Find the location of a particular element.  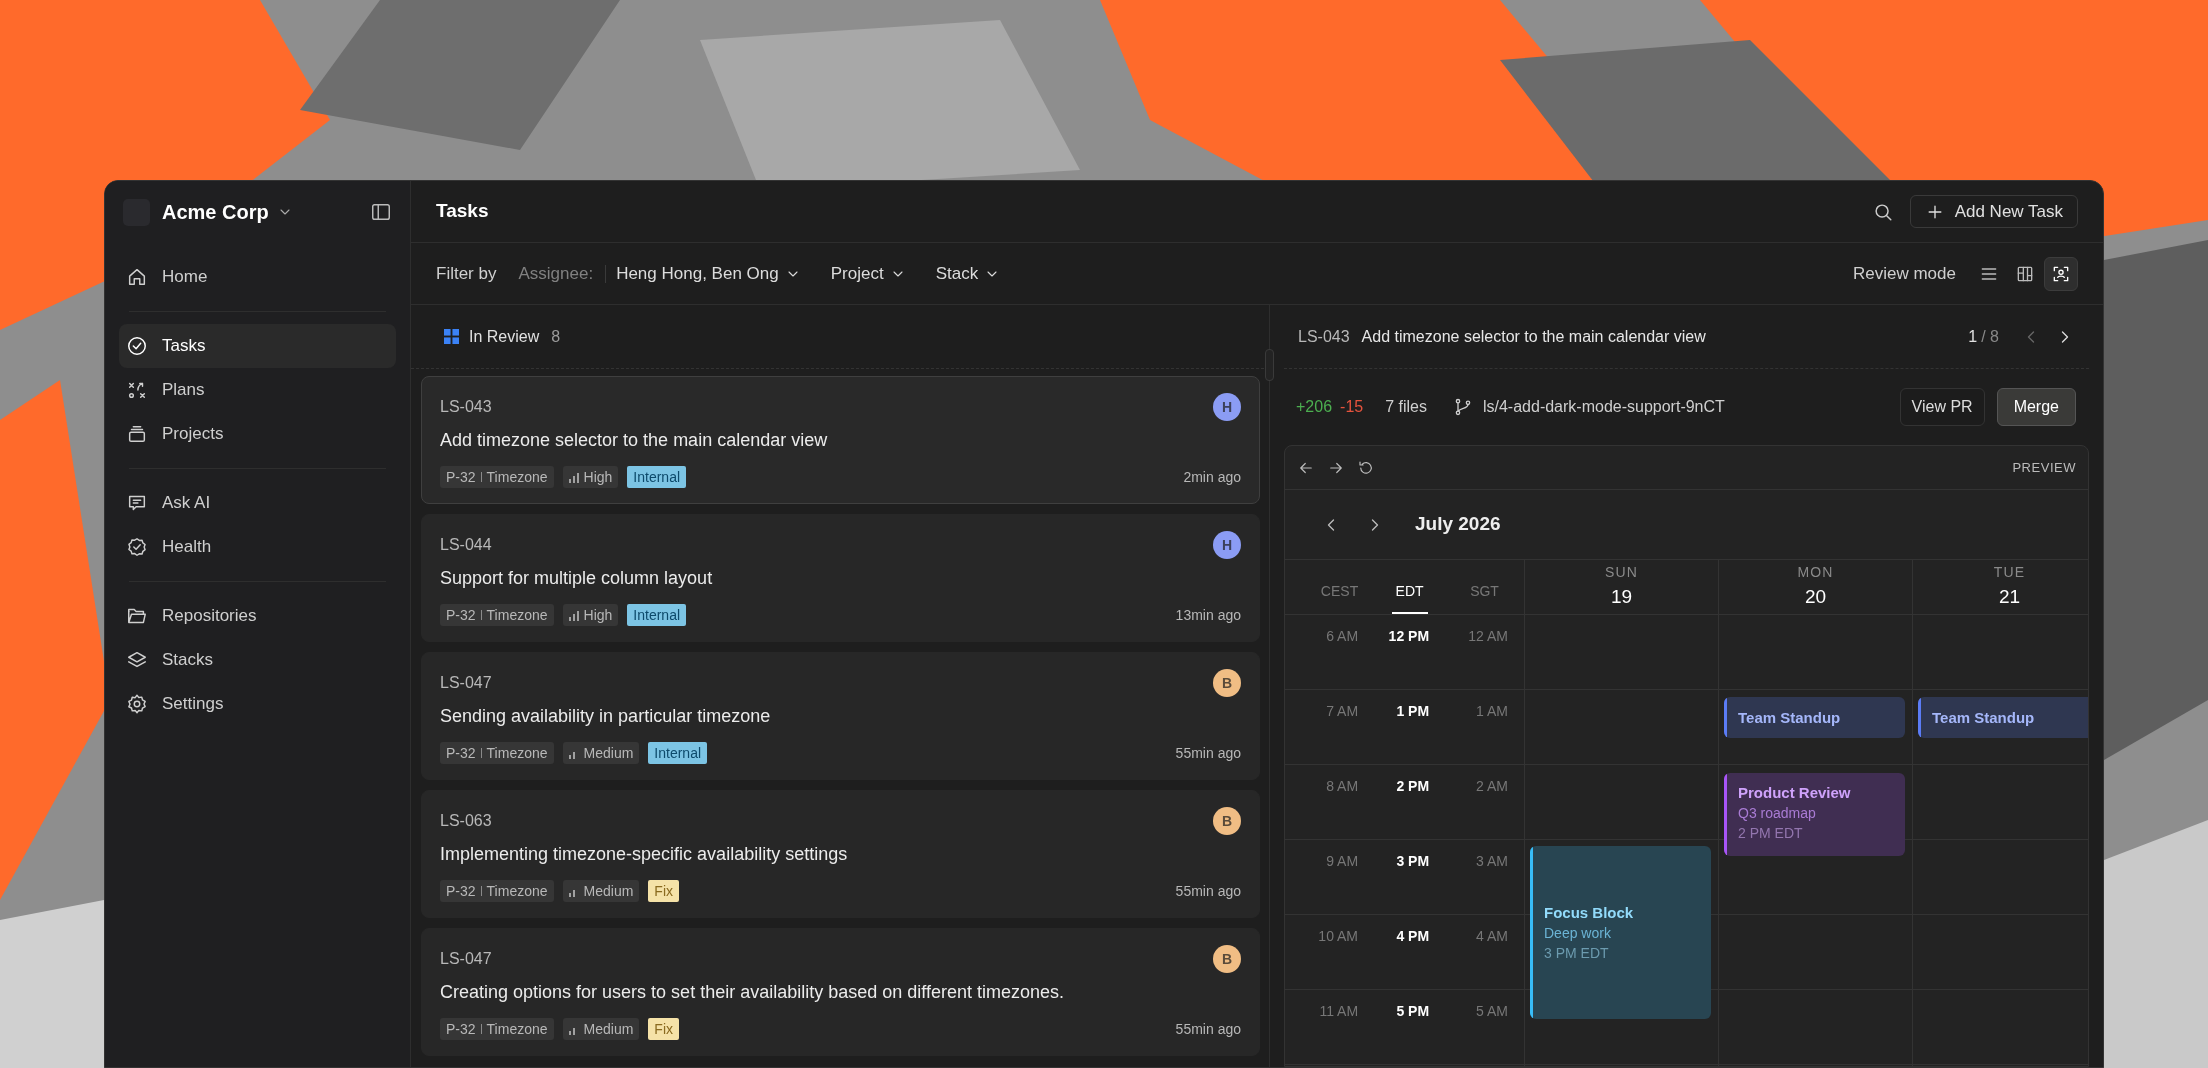

type-tag: Fix is located at coordinates (663, 1029).